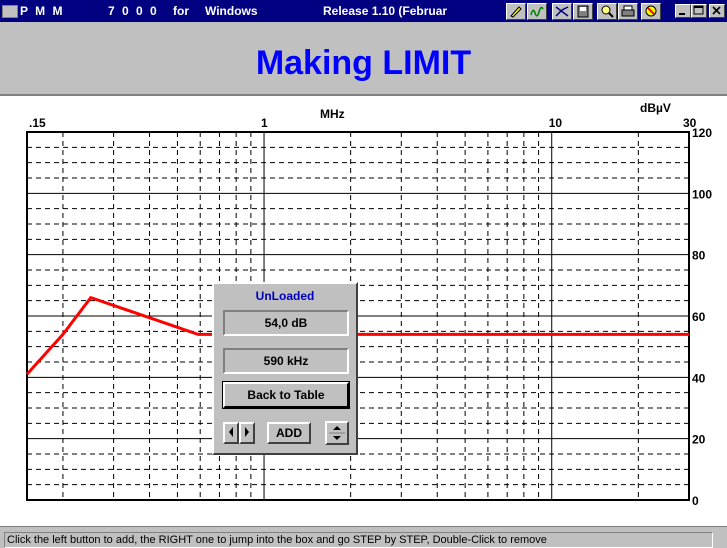  Describe the element at coordinates (133, 11) in the screenshot. I see `app-version-number: 7 0 0 0` at that location.